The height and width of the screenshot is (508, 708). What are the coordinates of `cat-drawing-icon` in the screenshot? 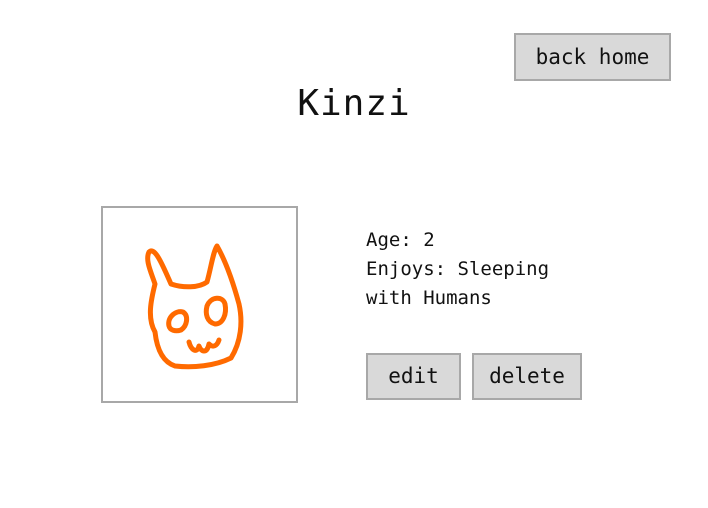 It's located at (194, 306).